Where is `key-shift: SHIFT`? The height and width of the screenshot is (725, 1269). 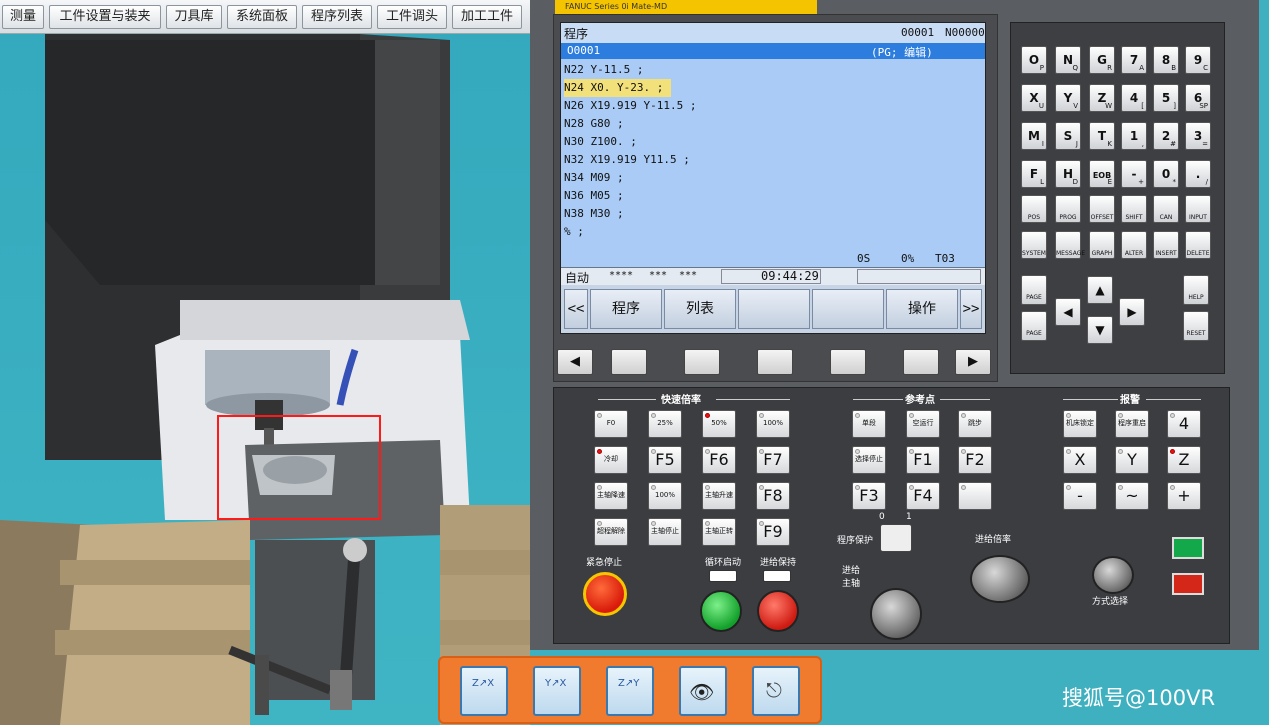 key-shift: SHIFT is located at coordinates (1134, 209).